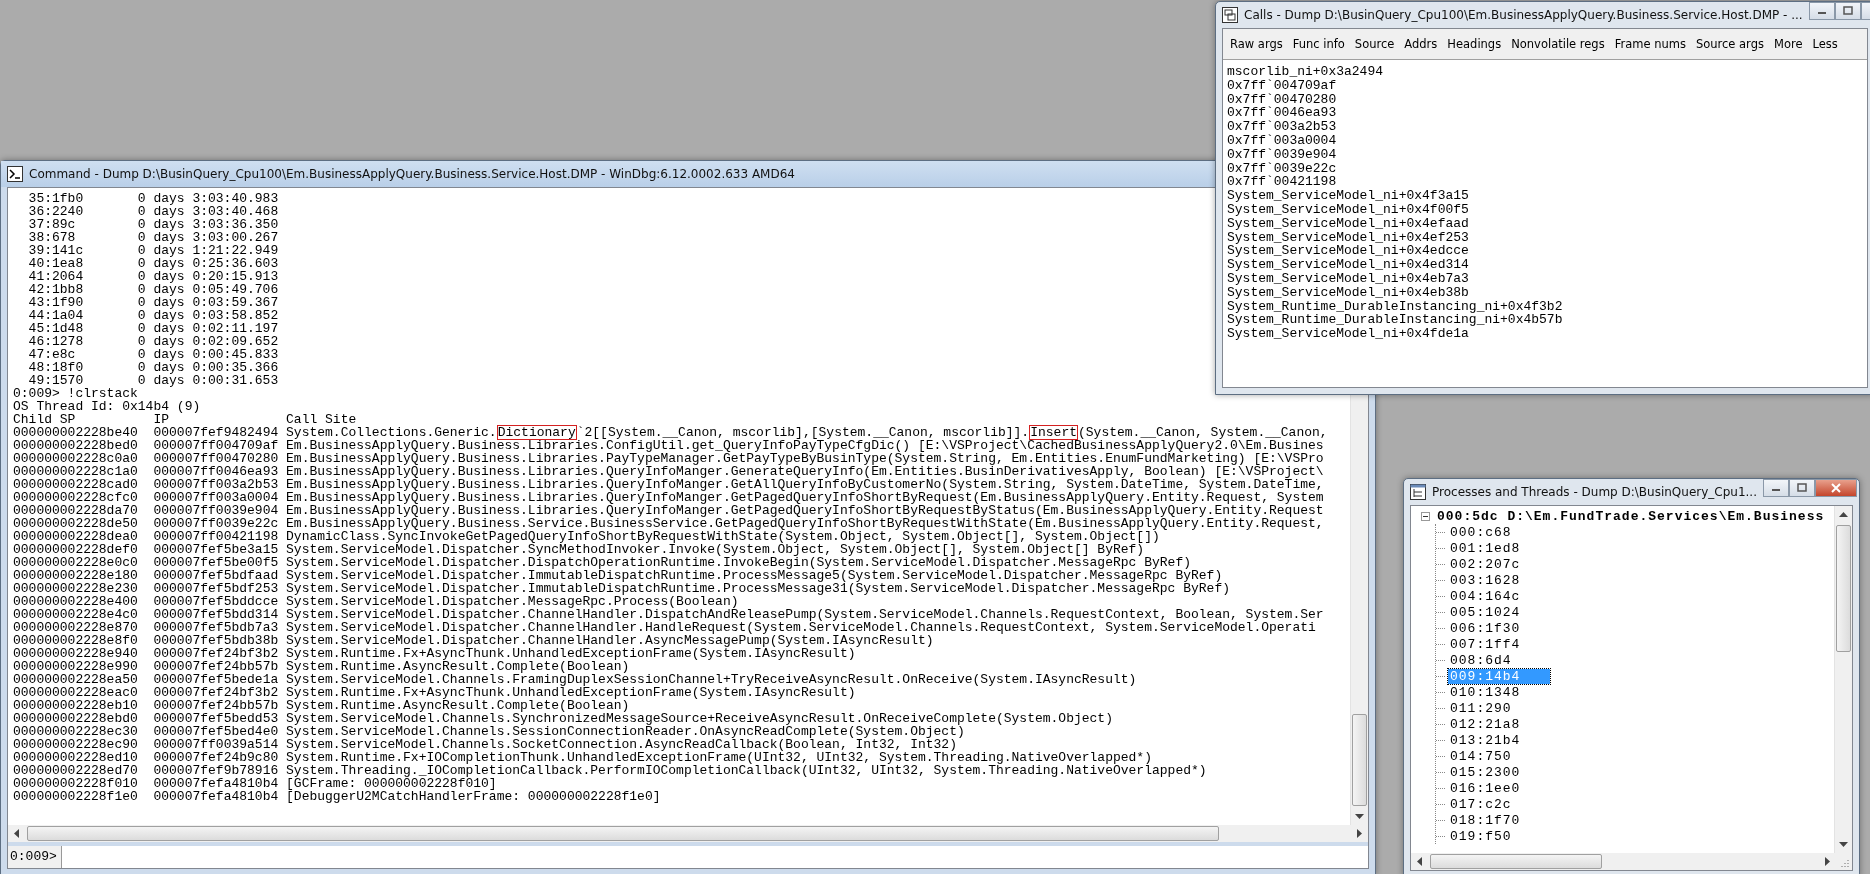 This screenshot has width=1870, height=874. Describe the element at coordinates (1481, 660) in the screenshot. I see `thread-node: 008:6d4` at that location.